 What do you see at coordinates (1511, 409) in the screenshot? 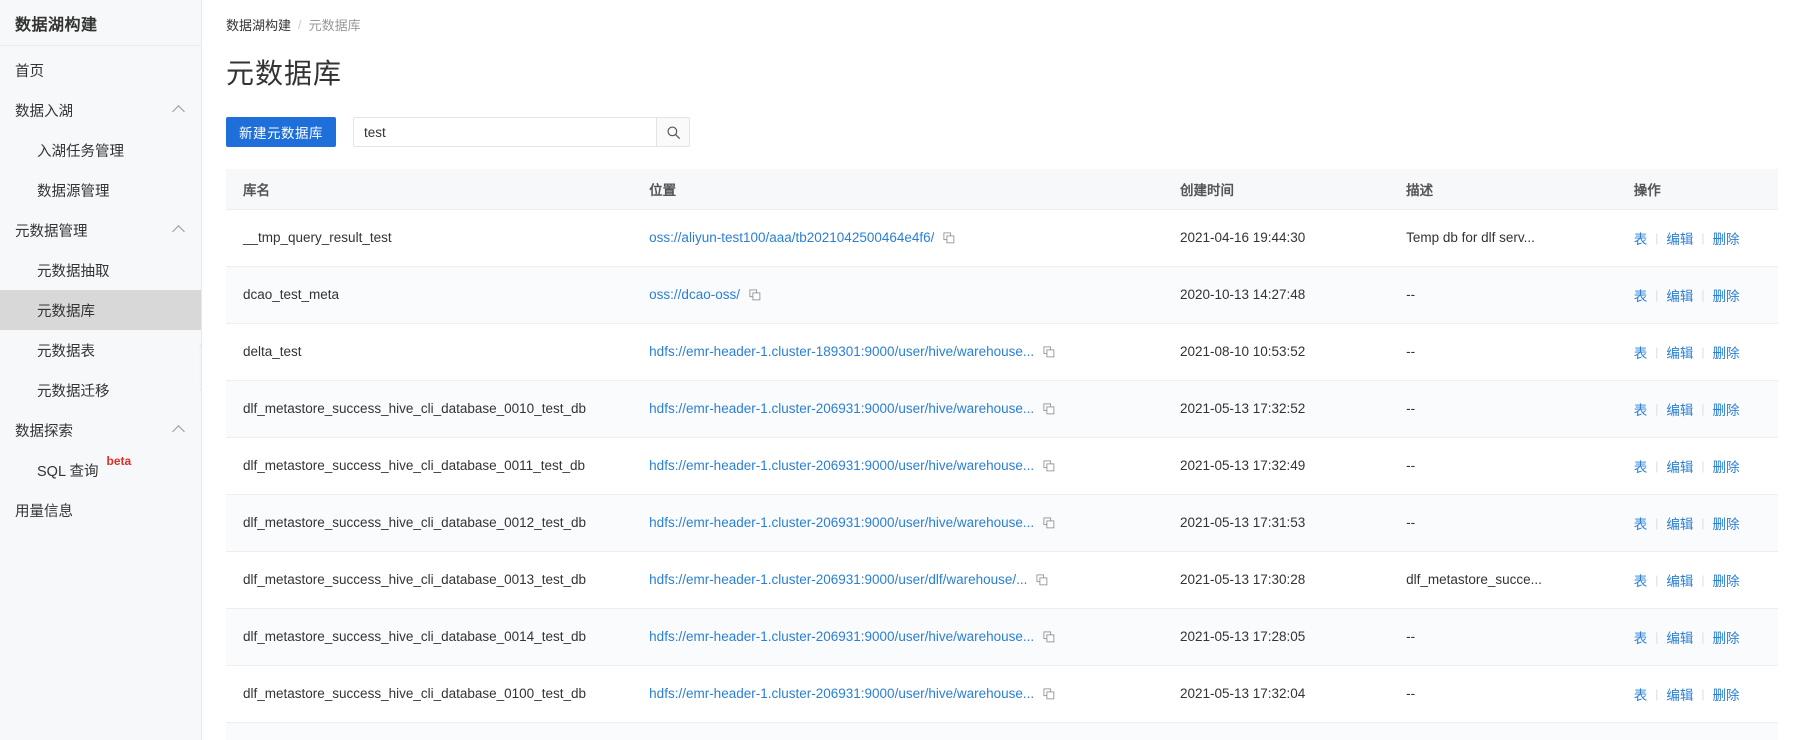
I see `cell-description: --` at bounding box center [1511, 409].